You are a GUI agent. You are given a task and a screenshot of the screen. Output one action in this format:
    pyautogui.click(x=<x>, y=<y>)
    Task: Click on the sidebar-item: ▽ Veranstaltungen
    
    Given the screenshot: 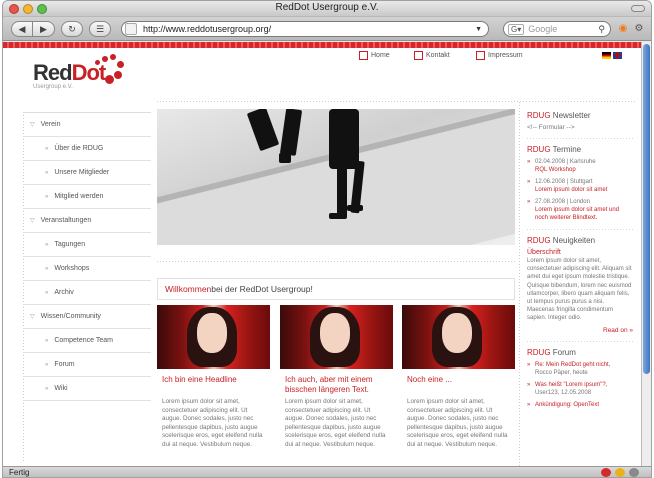 What is the action you would take?
    pyautogui.click(x=87, y=221)
    